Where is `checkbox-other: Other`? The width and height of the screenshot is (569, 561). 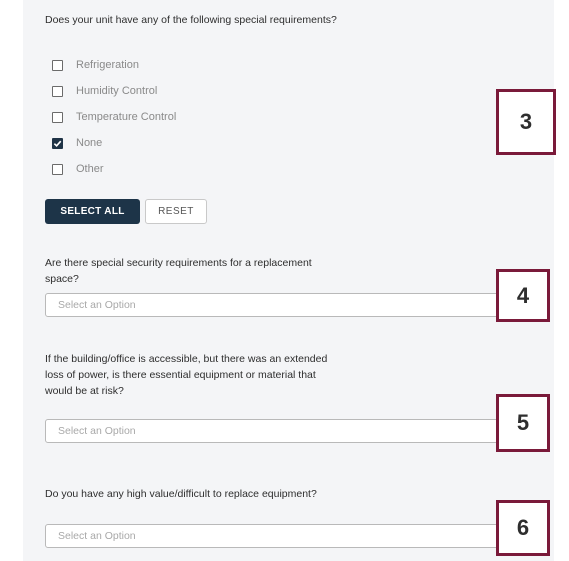
checkbox-other: Other is located at coordinates (78, 169).